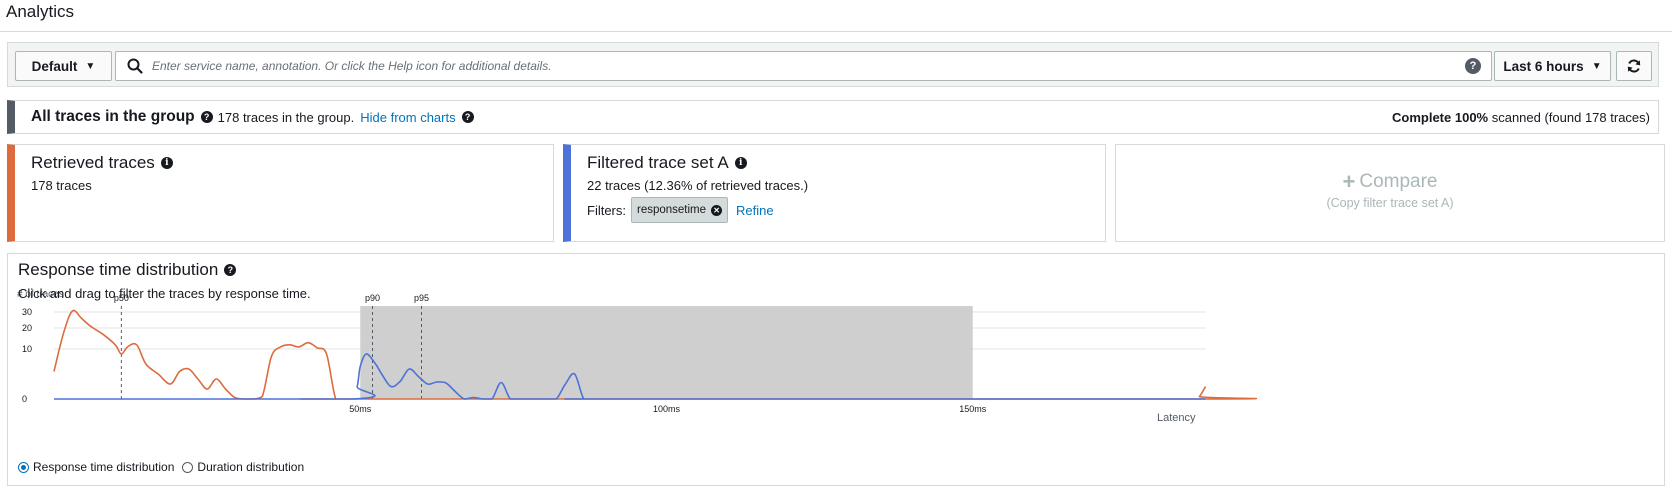  What do you see at coordinates (24, 399) in the screenshot?
I see `y-tick-label: 0` at bounding box center [24, 399].